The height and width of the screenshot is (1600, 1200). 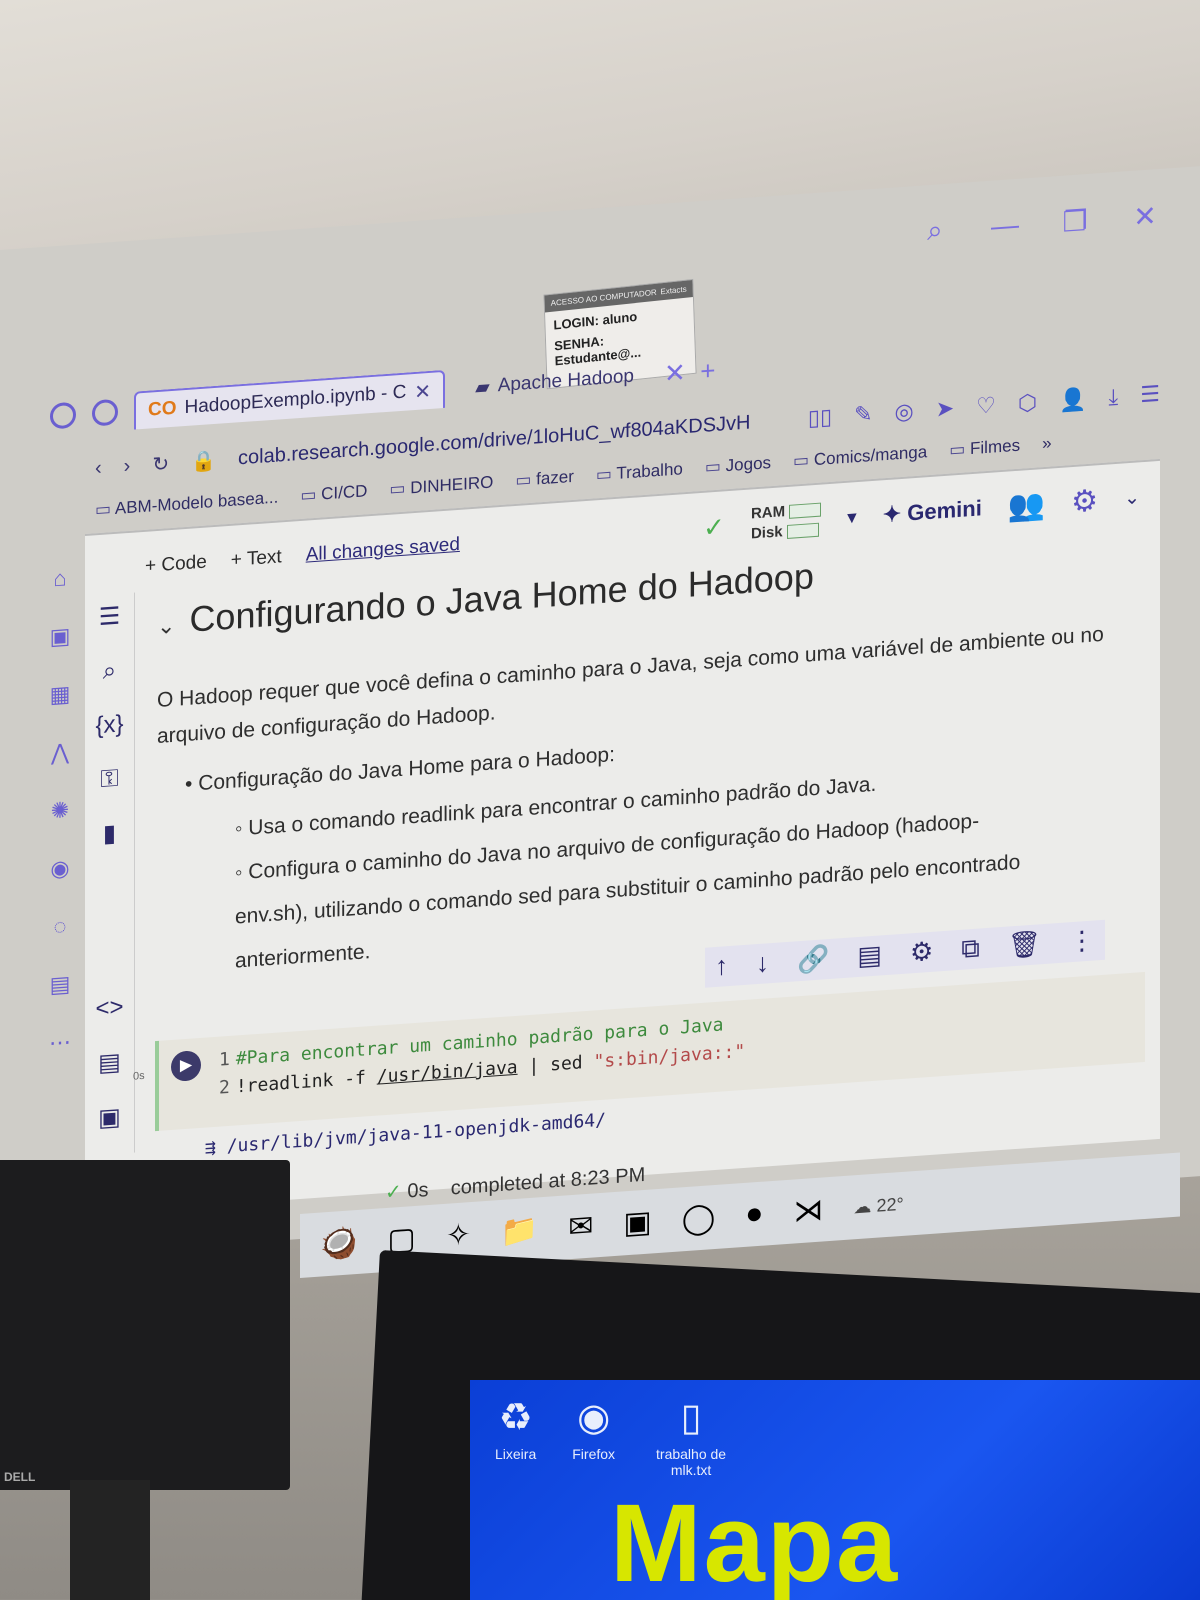 What do you see at coordinates (160, 464) in the screenshot?
I see `reload-icon: ↻` at bounding box center [160, 464].